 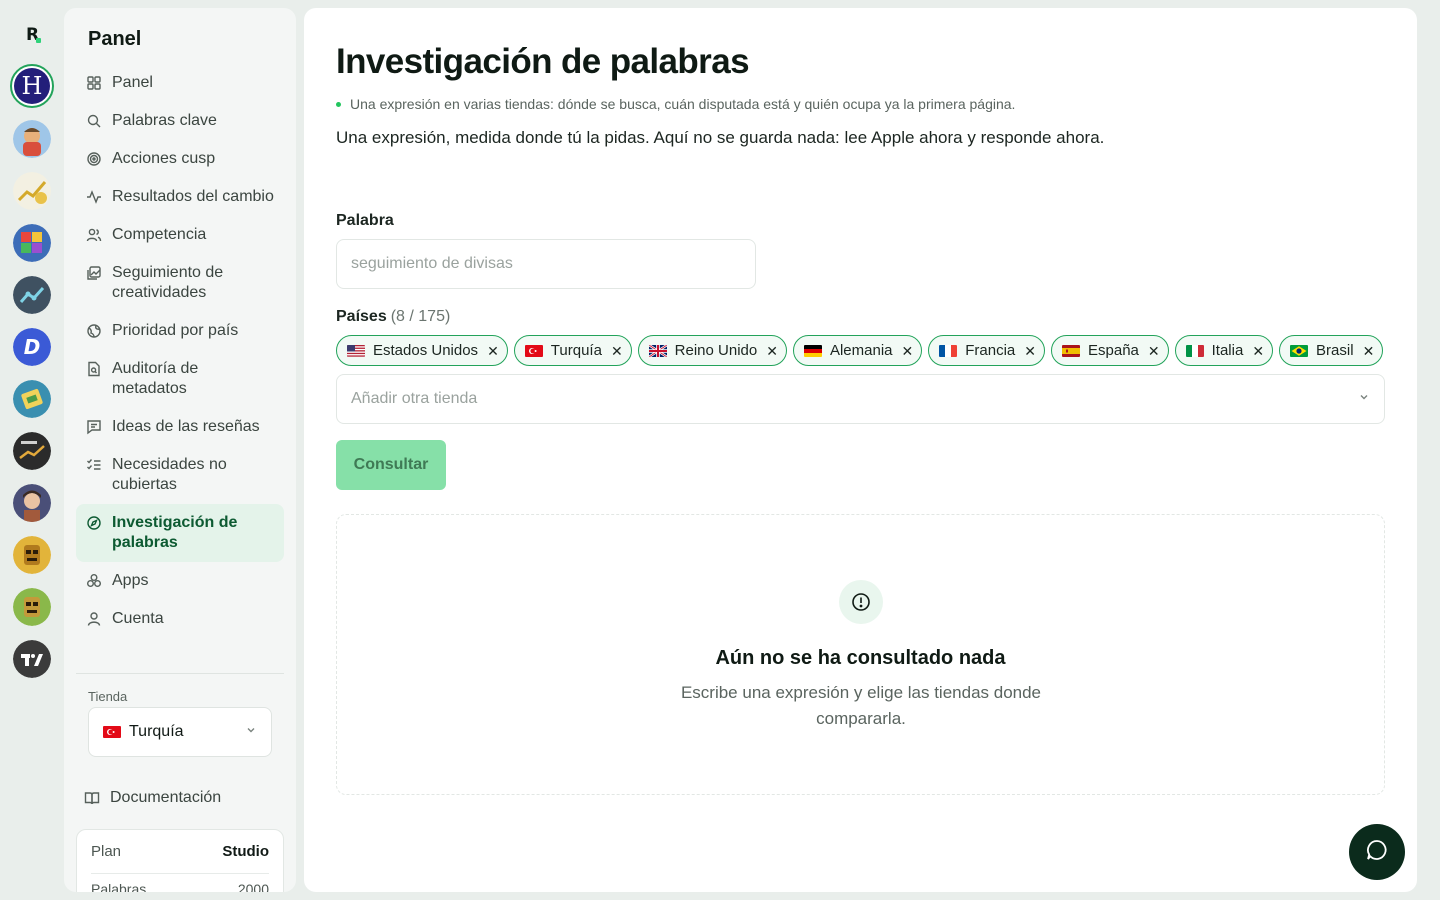 I want to click on user-icon, so click(x=94, y=619).